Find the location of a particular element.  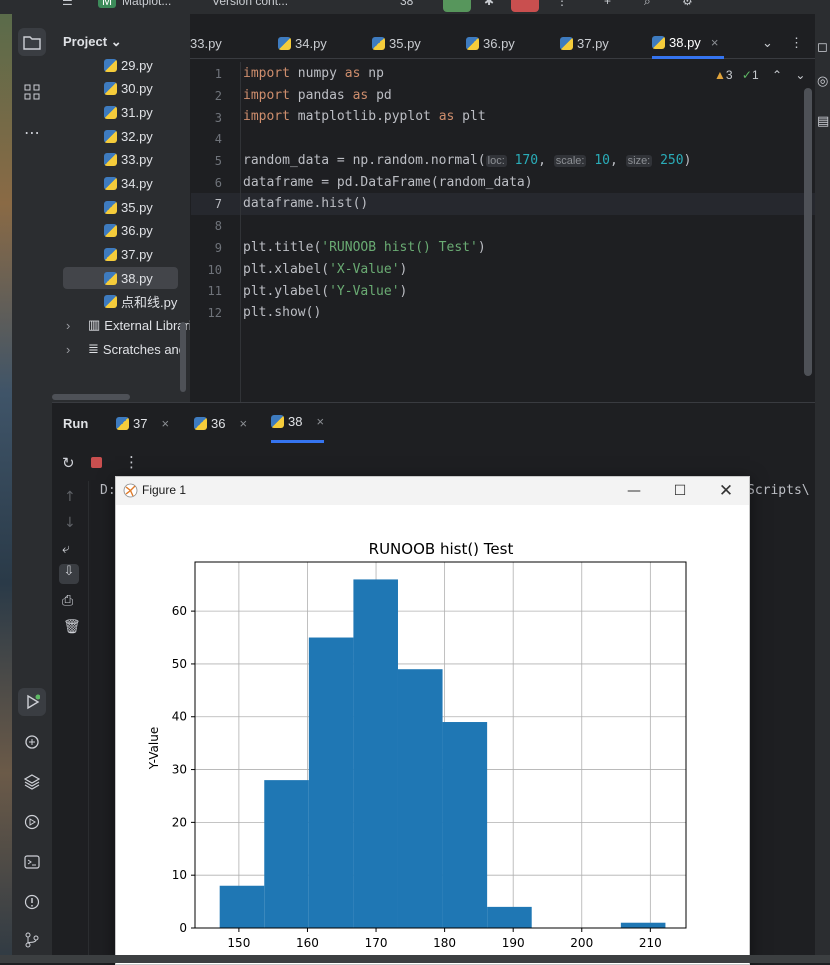

code-line-9: plt.title('RUNOOB hist() Test') is located at coordinates (364, 247).